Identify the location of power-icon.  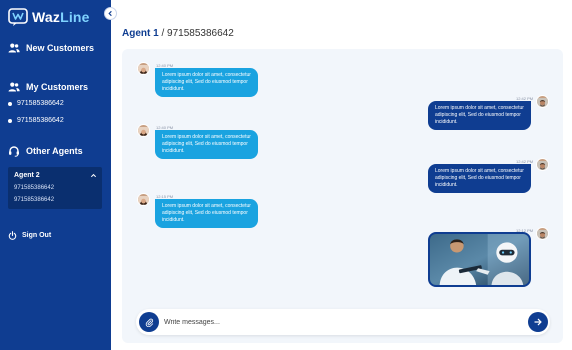
(12, 235).